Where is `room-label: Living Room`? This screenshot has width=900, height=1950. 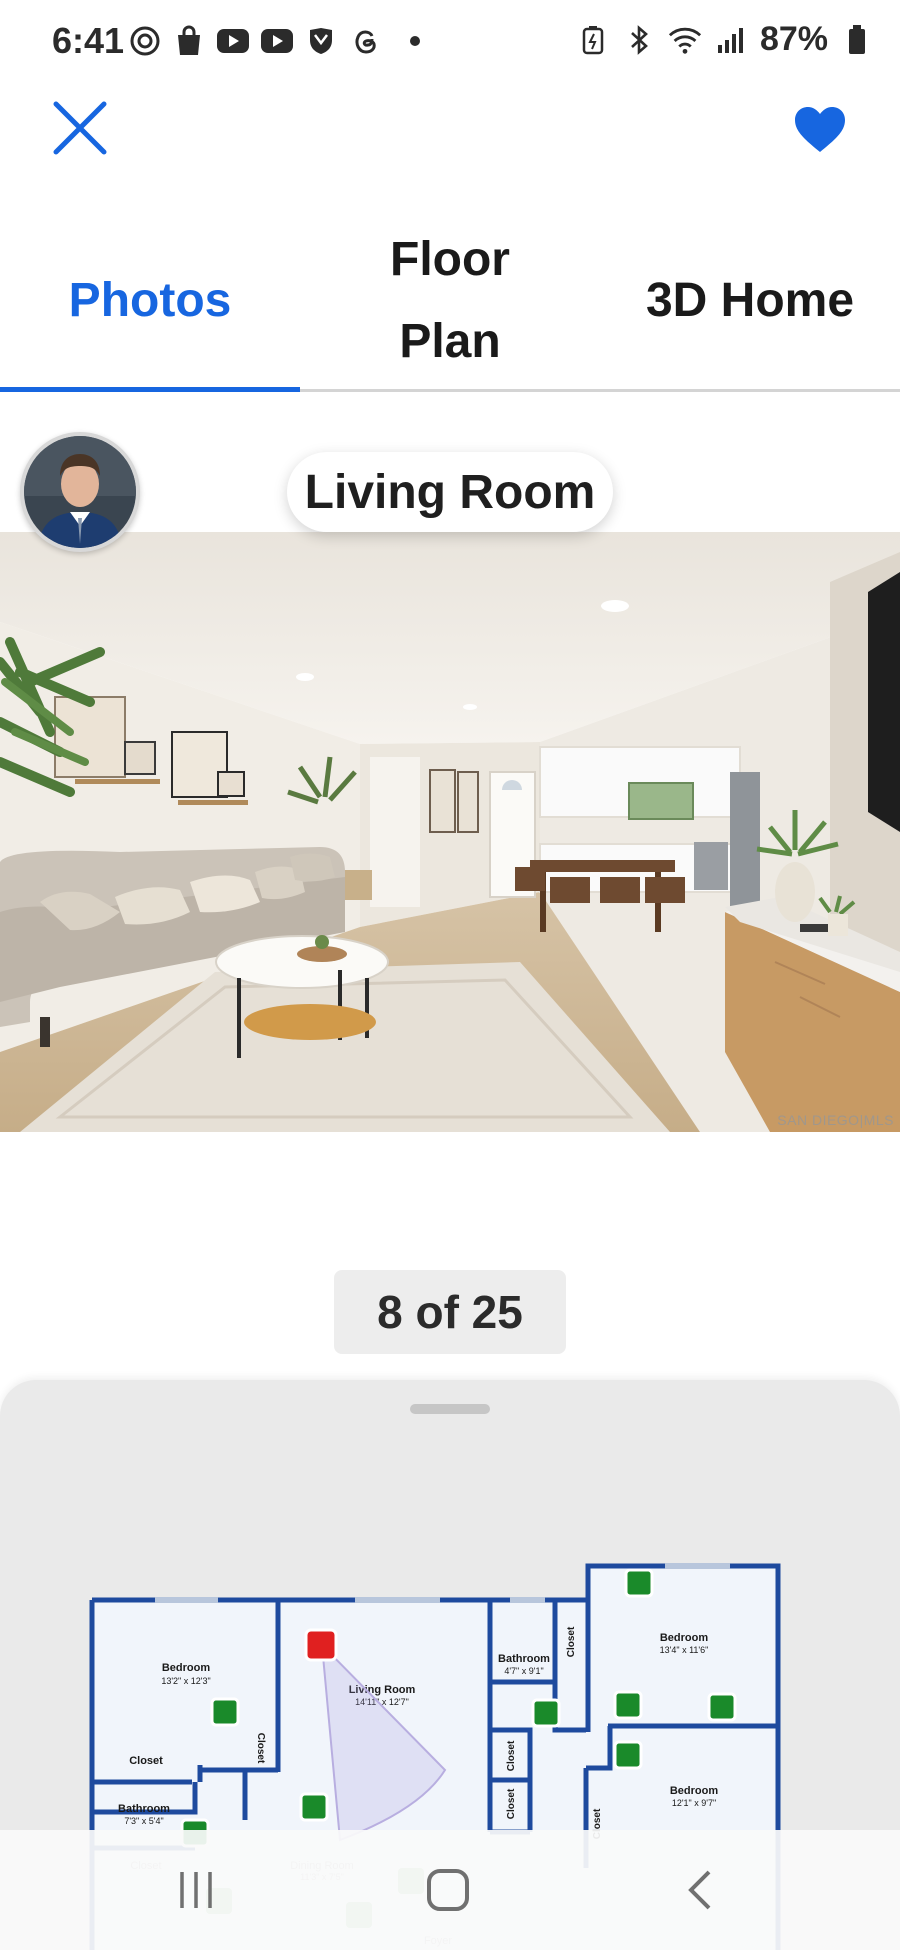 room-label: Living Room is located at coordinates (450, 492).